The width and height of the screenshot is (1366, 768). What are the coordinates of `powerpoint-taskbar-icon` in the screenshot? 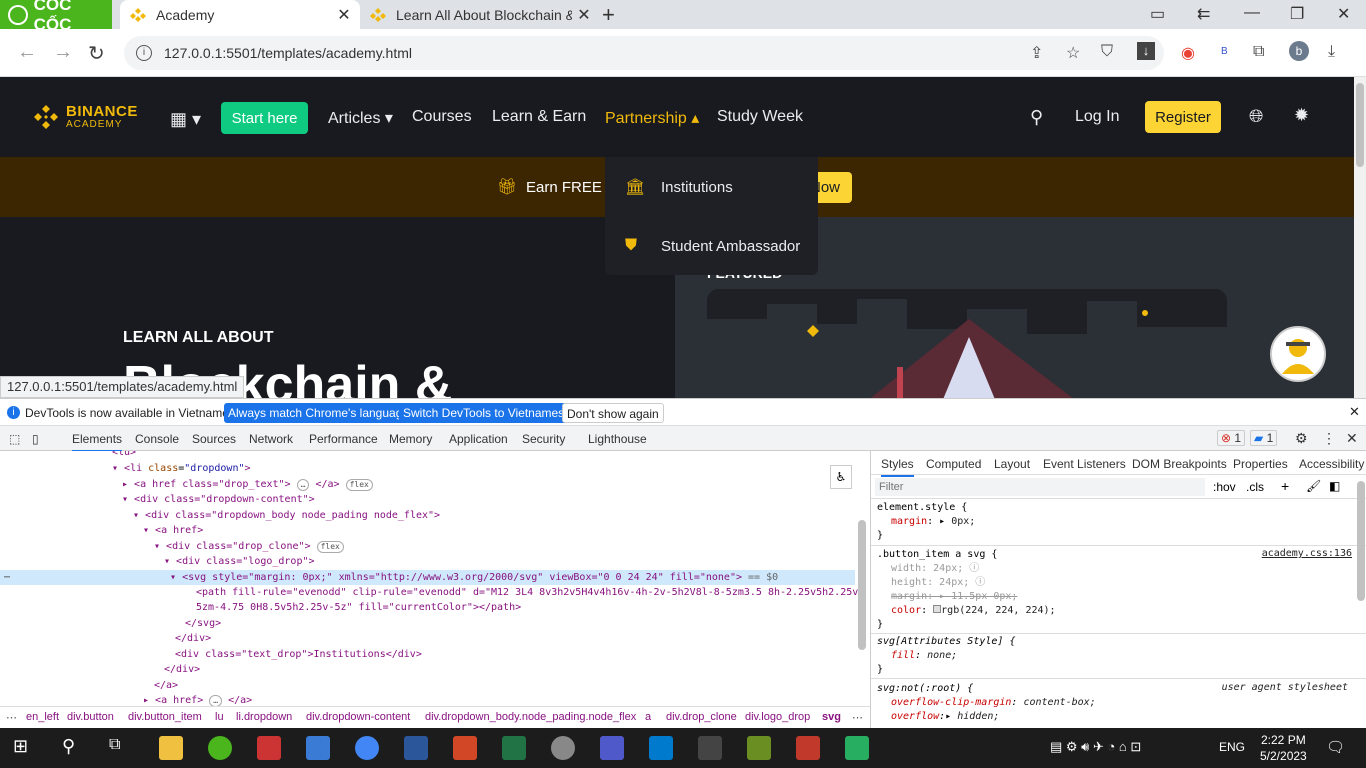 It's located at (465, 748).